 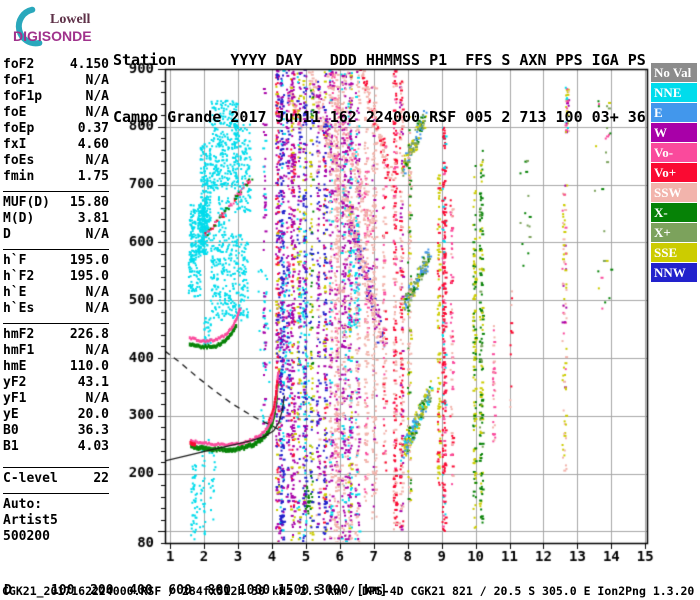 I want to click on param-value: 4.150, so click(x=89, y=64).